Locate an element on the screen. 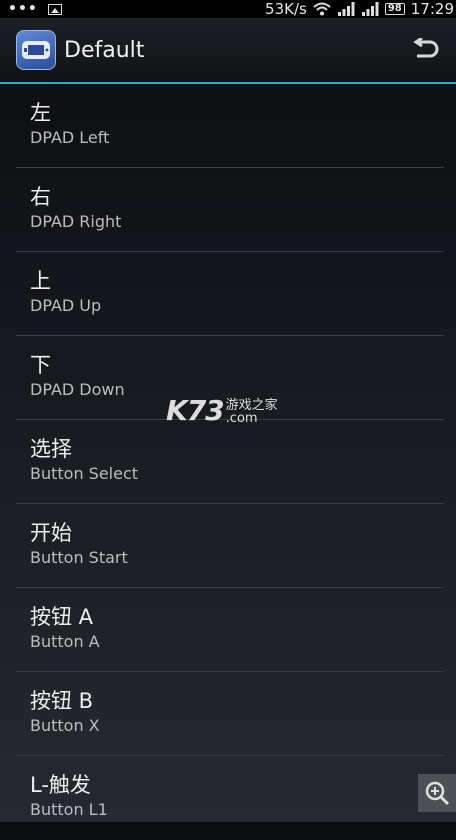 Image resolution: width=456 pixels, height=840 pixels. item-subtitle: DPAD Right is located at coordinates (76, 221).